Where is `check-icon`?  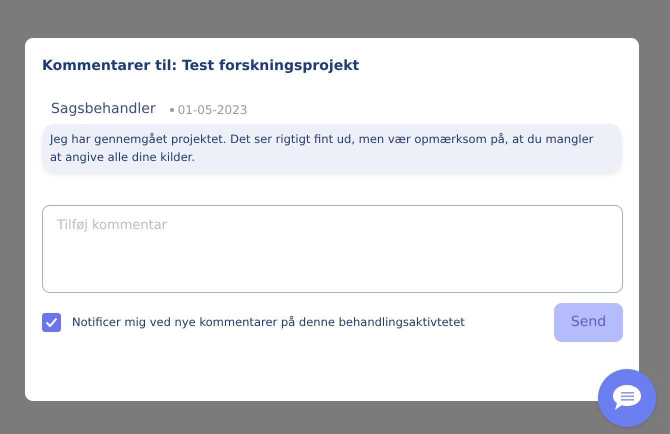
check-icon is located at coordinates (51, 322).